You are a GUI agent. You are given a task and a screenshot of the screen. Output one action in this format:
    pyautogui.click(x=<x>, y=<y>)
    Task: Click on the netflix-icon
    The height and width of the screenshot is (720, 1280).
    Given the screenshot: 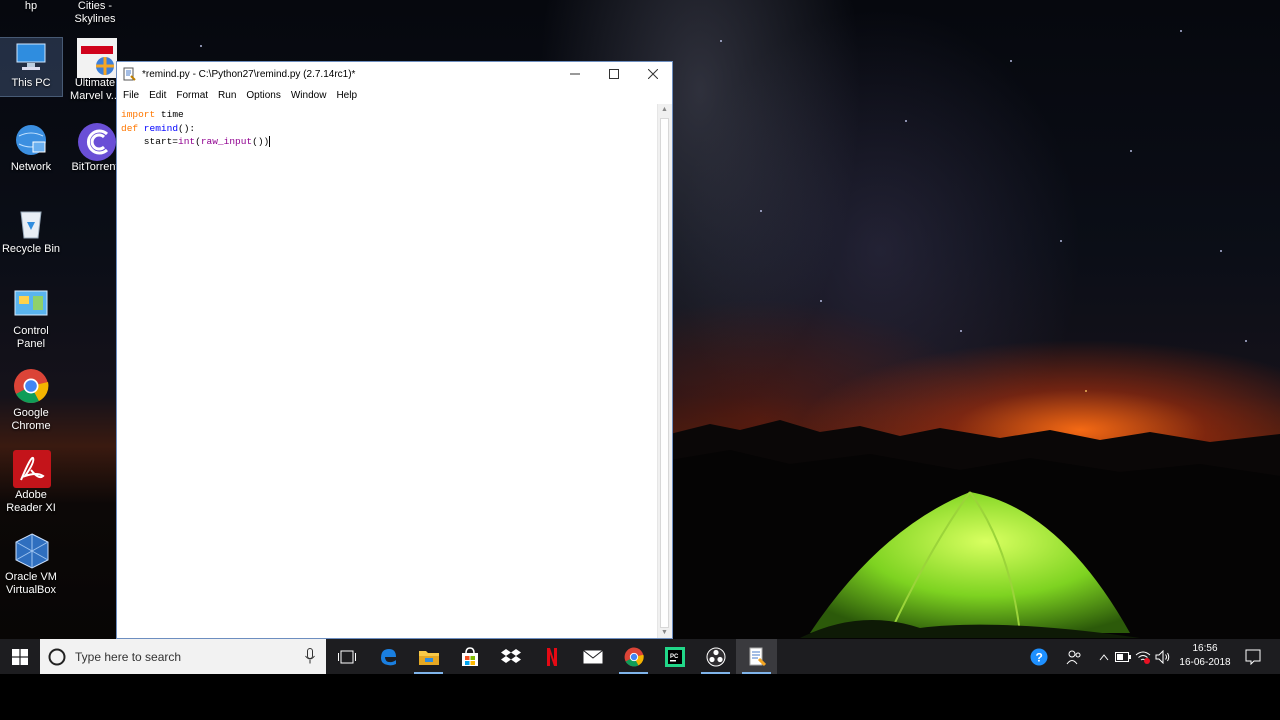 What is the action you would take?
    pyautogui.click(x=551, y=656)
    